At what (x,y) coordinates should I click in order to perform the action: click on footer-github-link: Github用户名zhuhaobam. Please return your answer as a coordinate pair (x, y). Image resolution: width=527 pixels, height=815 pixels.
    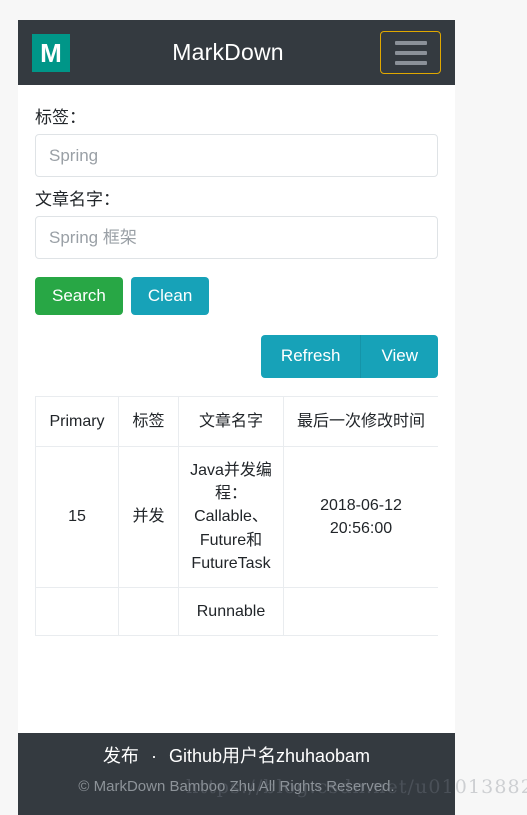
    Looking at the image, I should click on (269, 756).